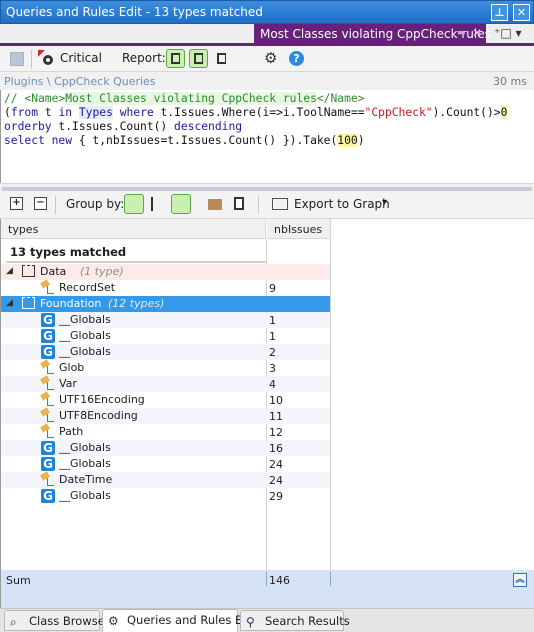 Image resolution: width=534 pixels, height=632 pixels. I want to click on report-table-button, so click(198, 58).